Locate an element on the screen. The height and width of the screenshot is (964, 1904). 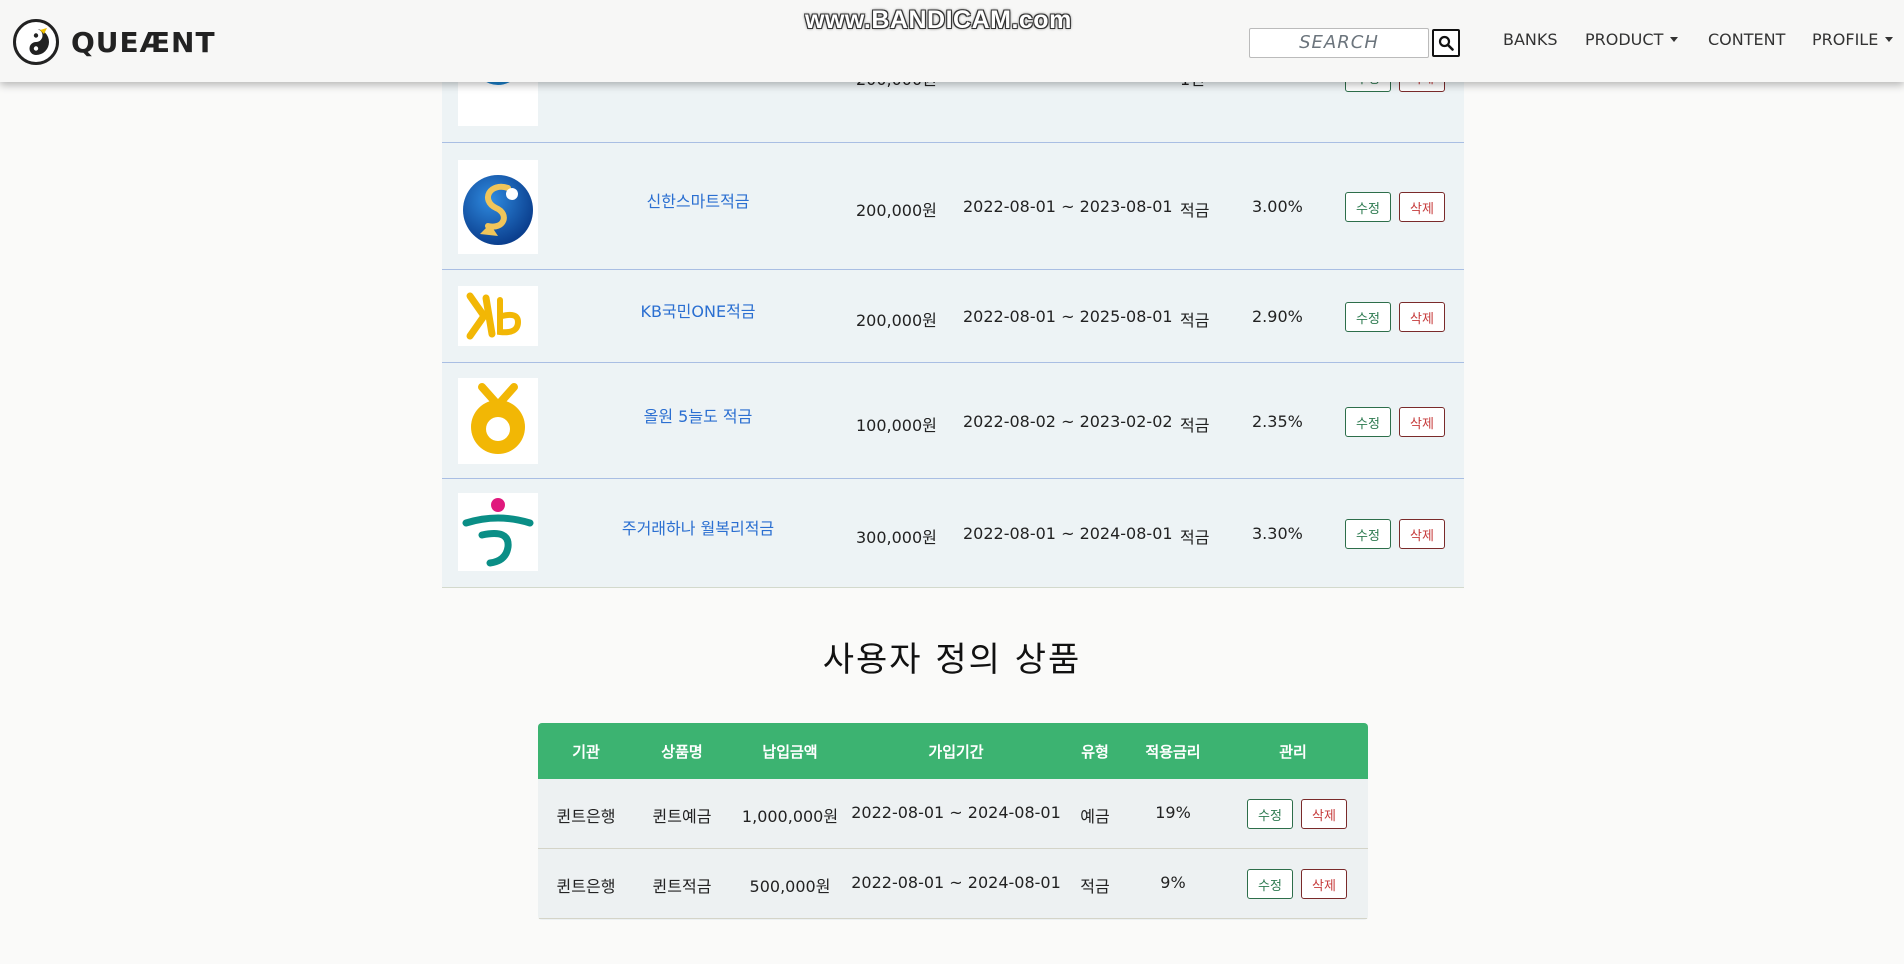
search-icon is located at coordinates (1446, 43).